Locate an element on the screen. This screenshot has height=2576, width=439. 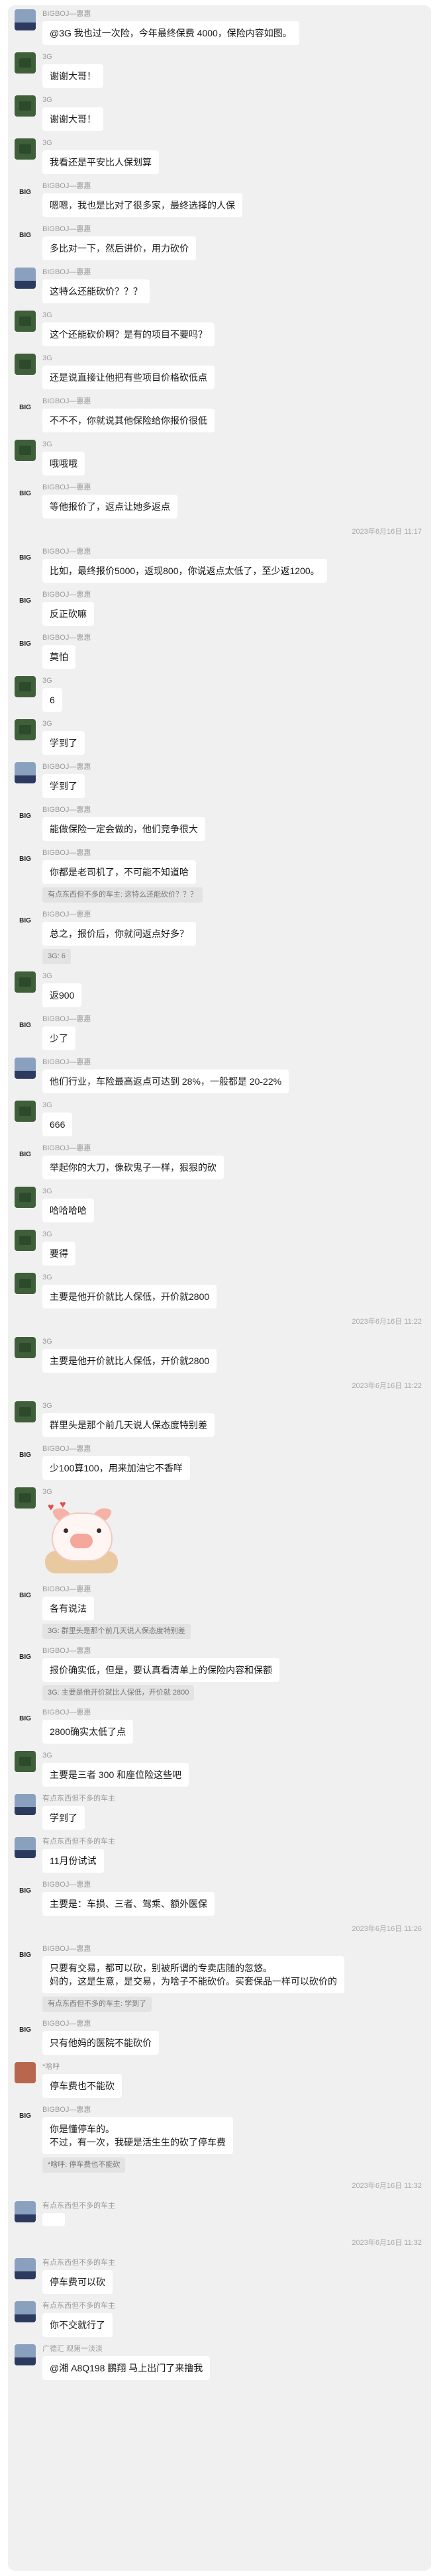
message-bubble: 主要是三者 300 和座位险这些吧 is located at coordinates (115, 1775).